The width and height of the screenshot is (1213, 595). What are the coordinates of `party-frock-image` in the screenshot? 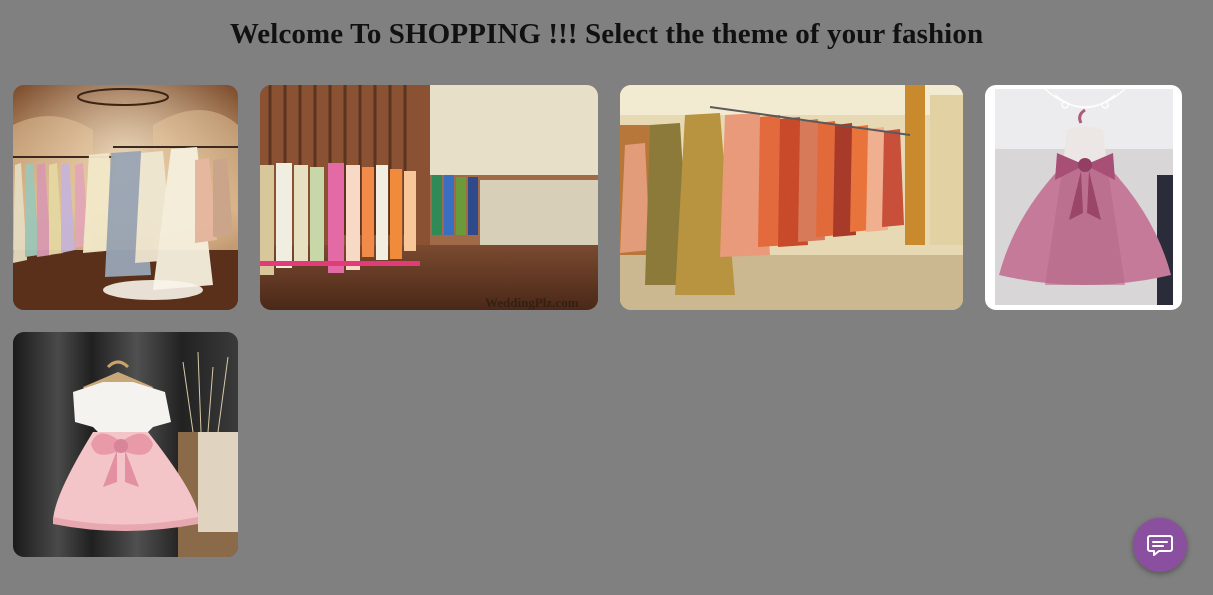 It's located at (1084, 196).